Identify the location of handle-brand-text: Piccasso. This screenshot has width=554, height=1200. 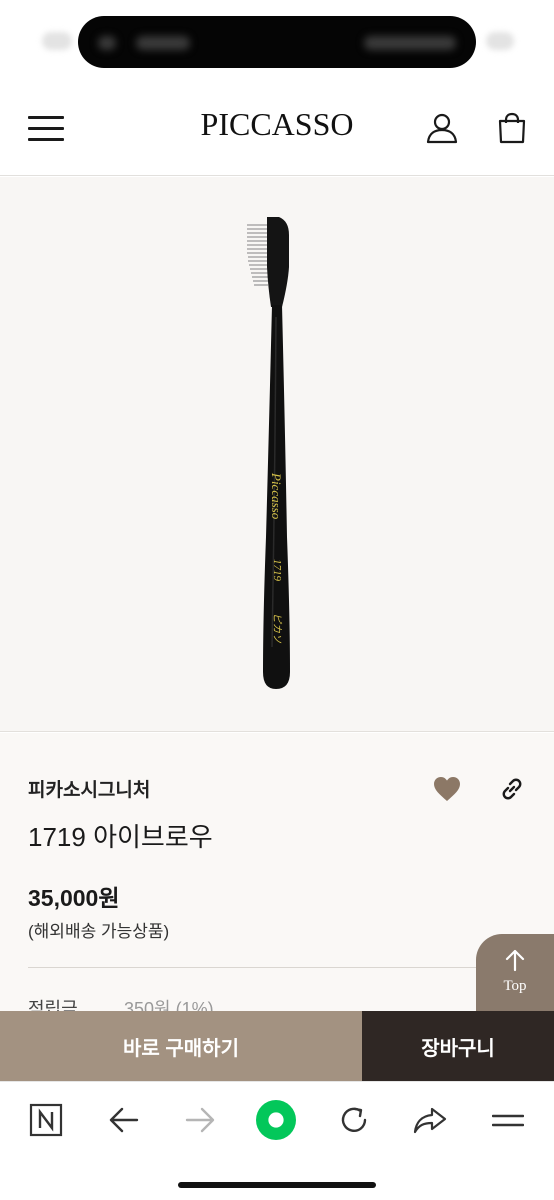
(276, 496).